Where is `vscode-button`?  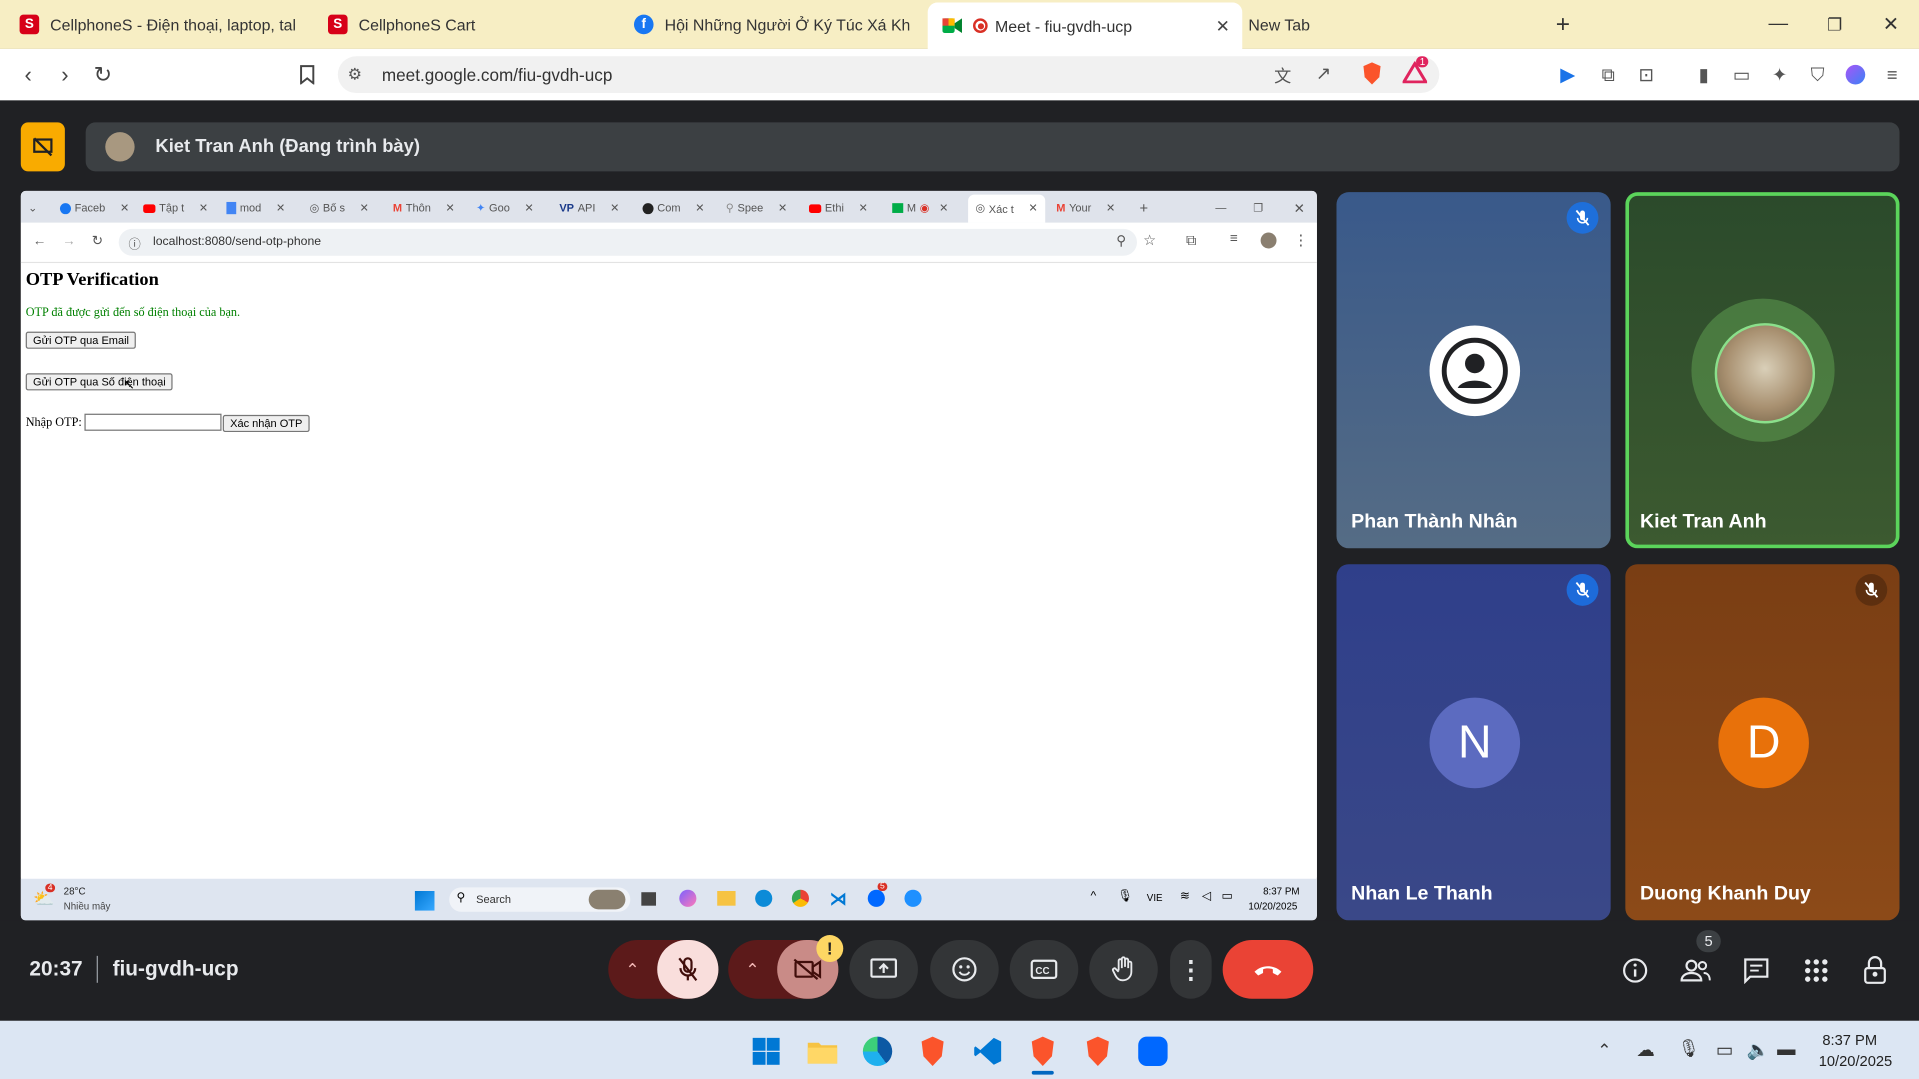
vscode-button is located at coordinates (987, 1051).